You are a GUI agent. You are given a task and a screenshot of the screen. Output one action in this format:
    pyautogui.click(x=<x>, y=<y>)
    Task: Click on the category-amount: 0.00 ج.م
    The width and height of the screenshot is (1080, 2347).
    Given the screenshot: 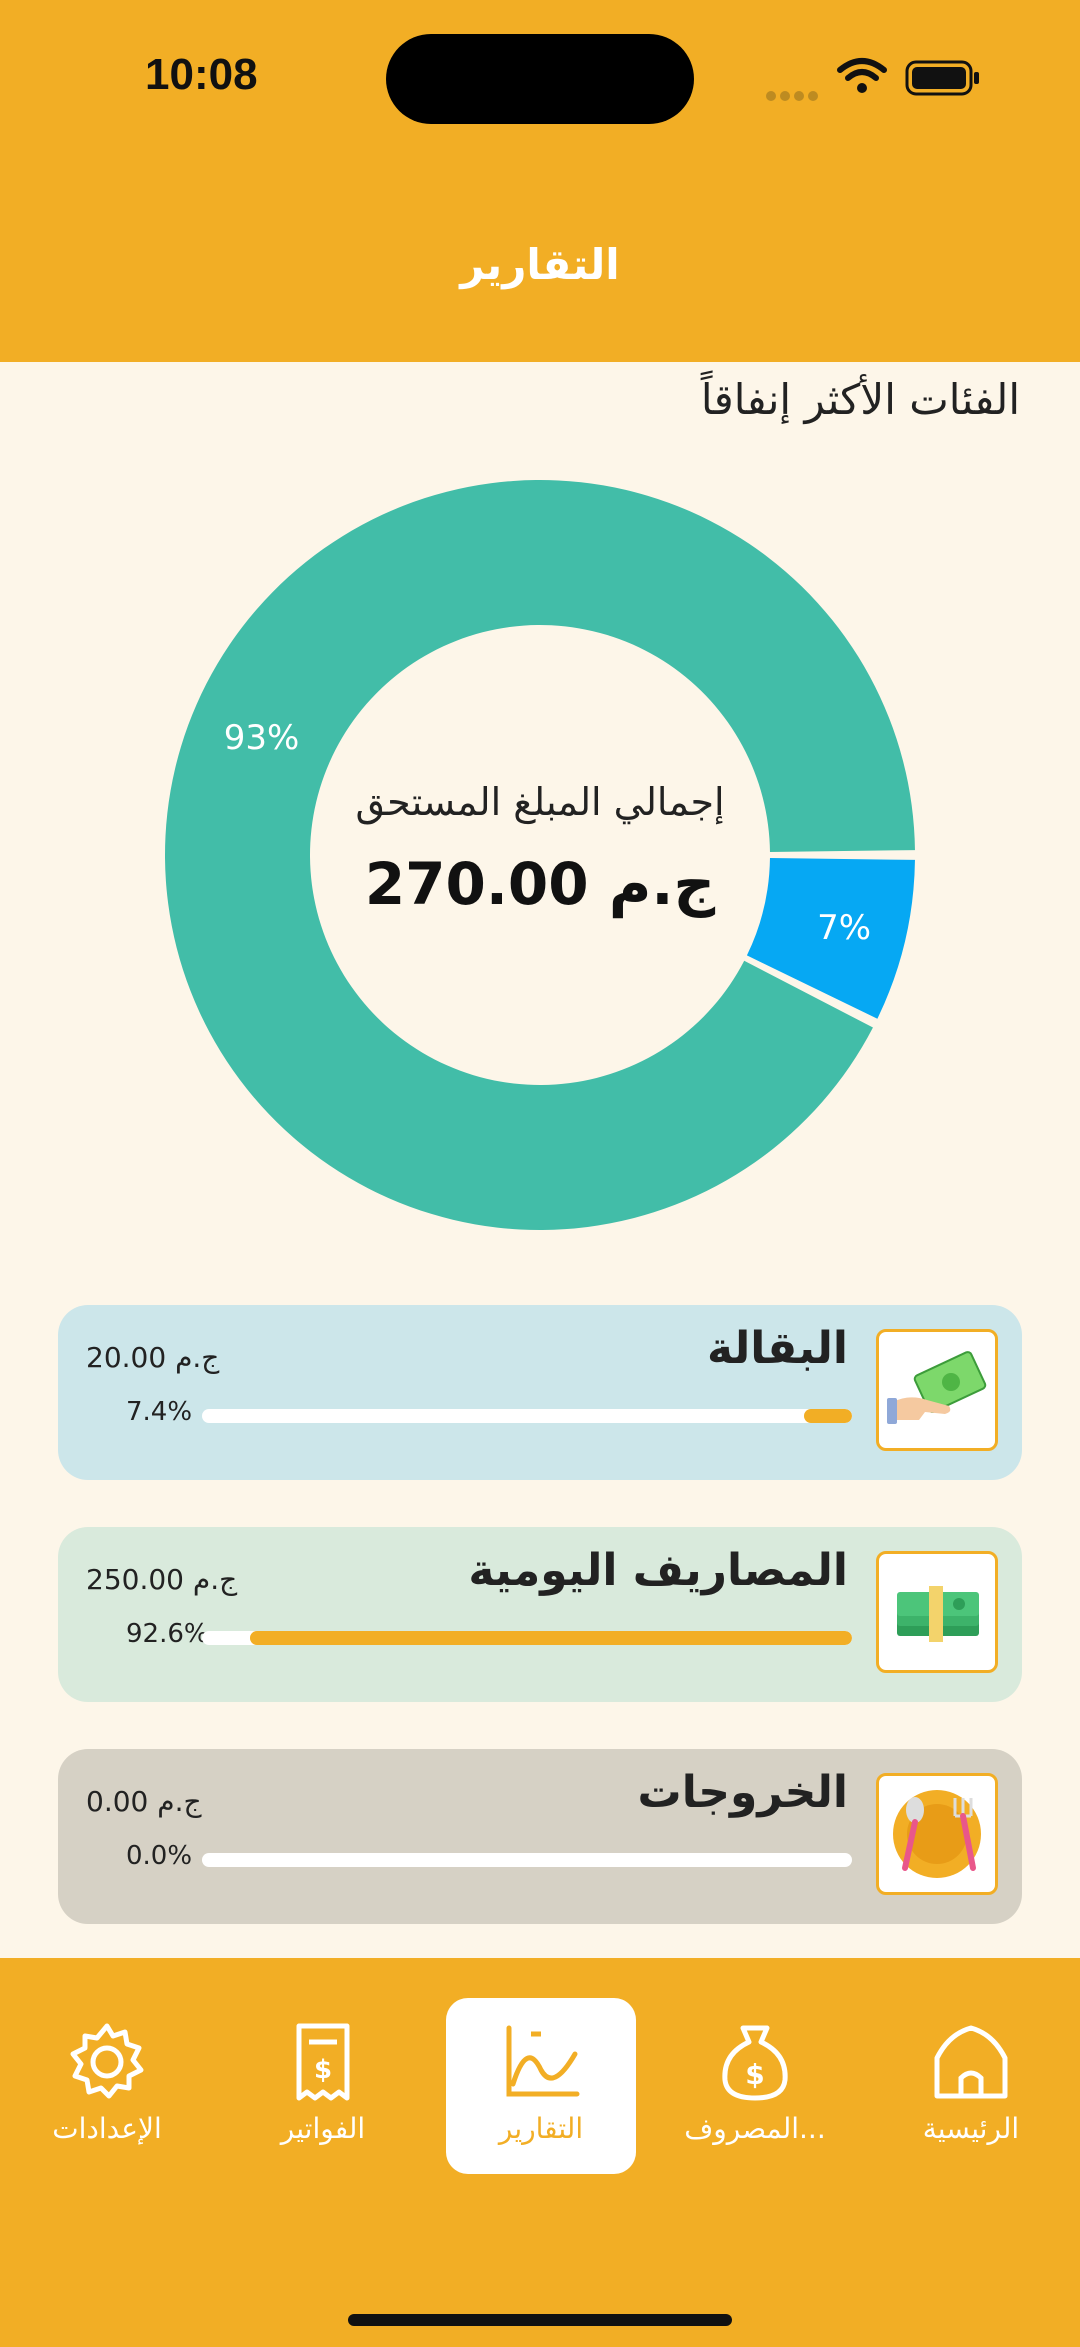 What is the action you would take?
    pyautogui.click(x=144, y=1801)
    